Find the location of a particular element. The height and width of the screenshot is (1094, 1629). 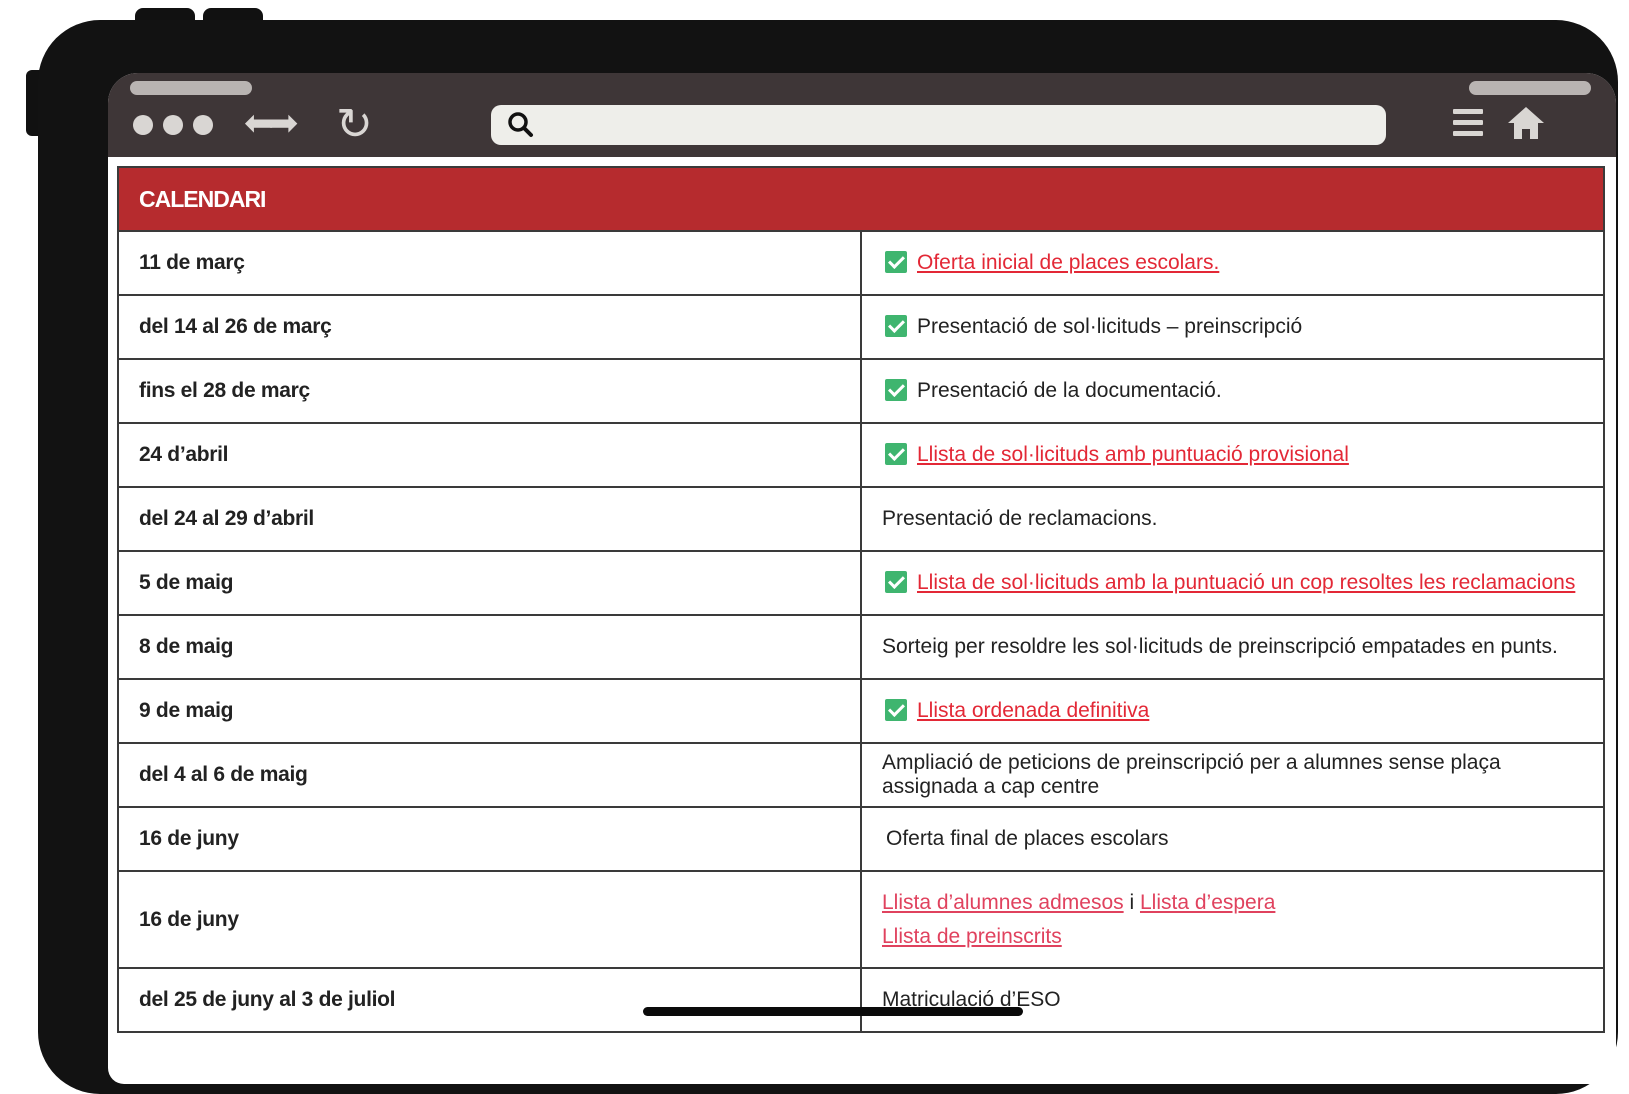

row-event: Presentació de reclamacions. is located at coordinates (1232, 519).